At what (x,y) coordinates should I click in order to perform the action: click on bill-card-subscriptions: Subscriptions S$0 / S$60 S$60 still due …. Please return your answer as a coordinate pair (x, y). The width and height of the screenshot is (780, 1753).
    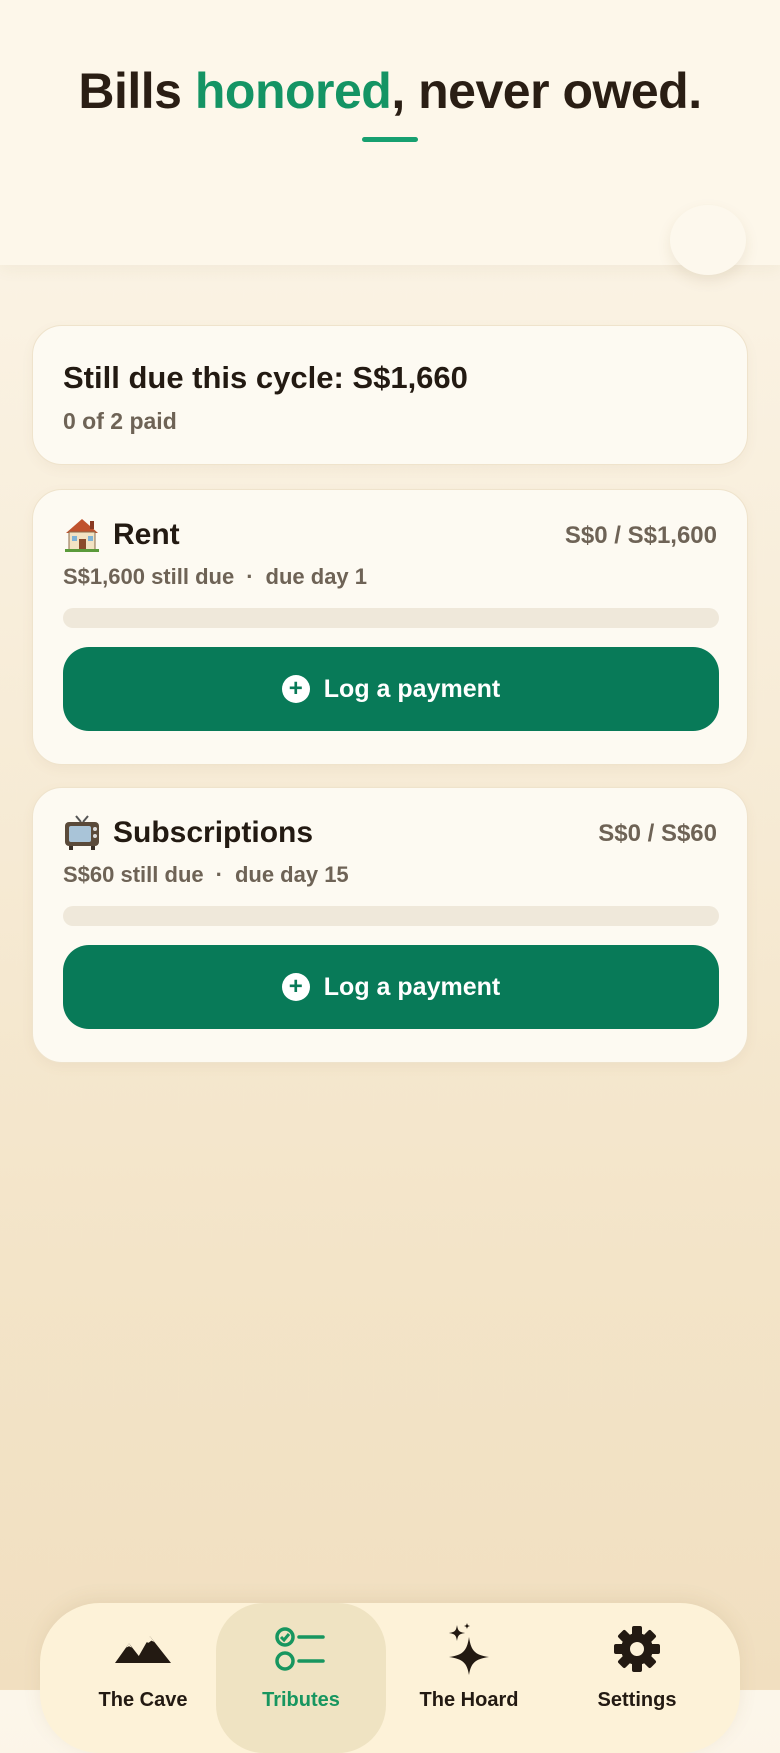
    Looking at the image, I should click on (390, 925).